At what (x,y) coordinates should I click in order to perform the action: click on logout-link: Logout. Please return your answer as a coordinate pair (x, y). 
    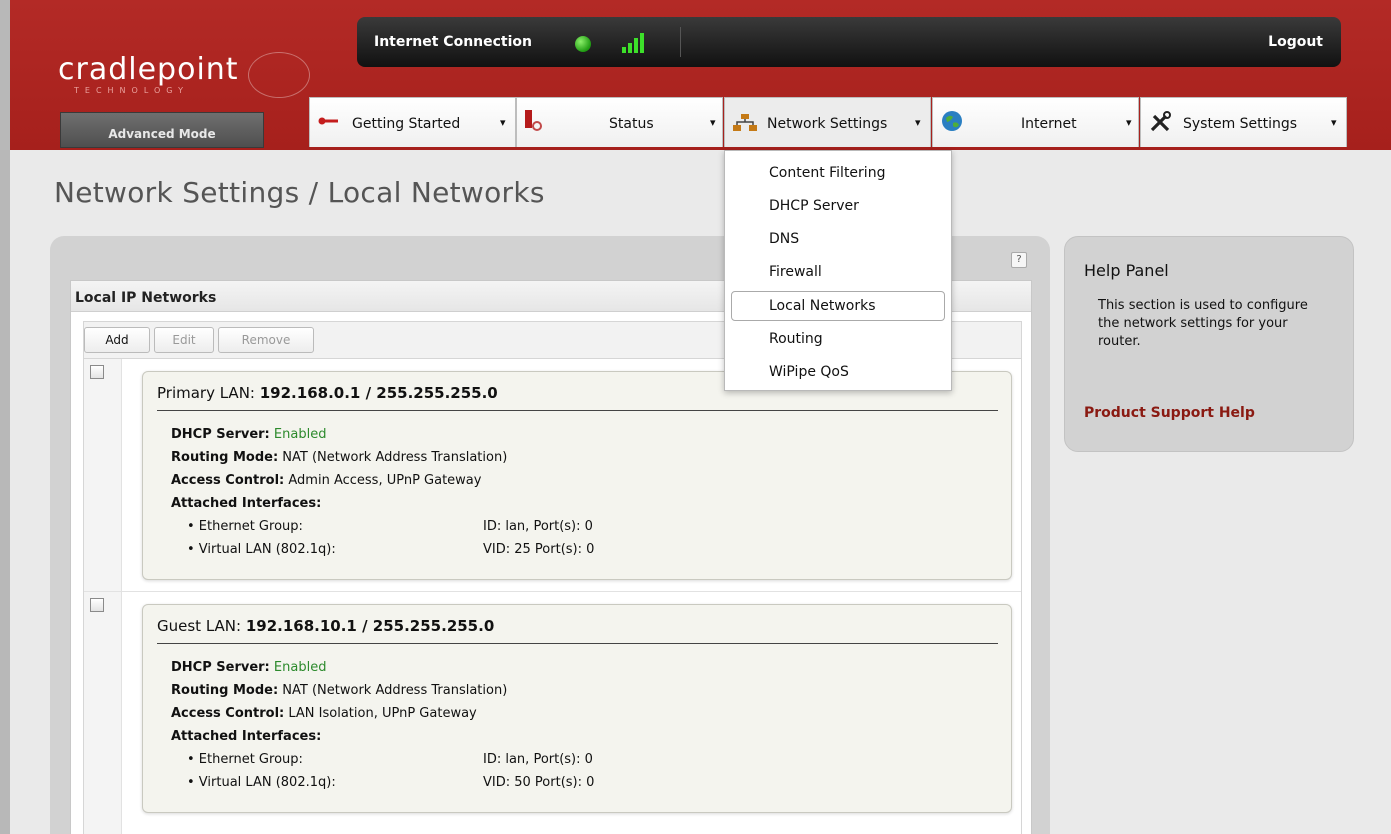
    Looking at the image, I should click on (1295, 42).